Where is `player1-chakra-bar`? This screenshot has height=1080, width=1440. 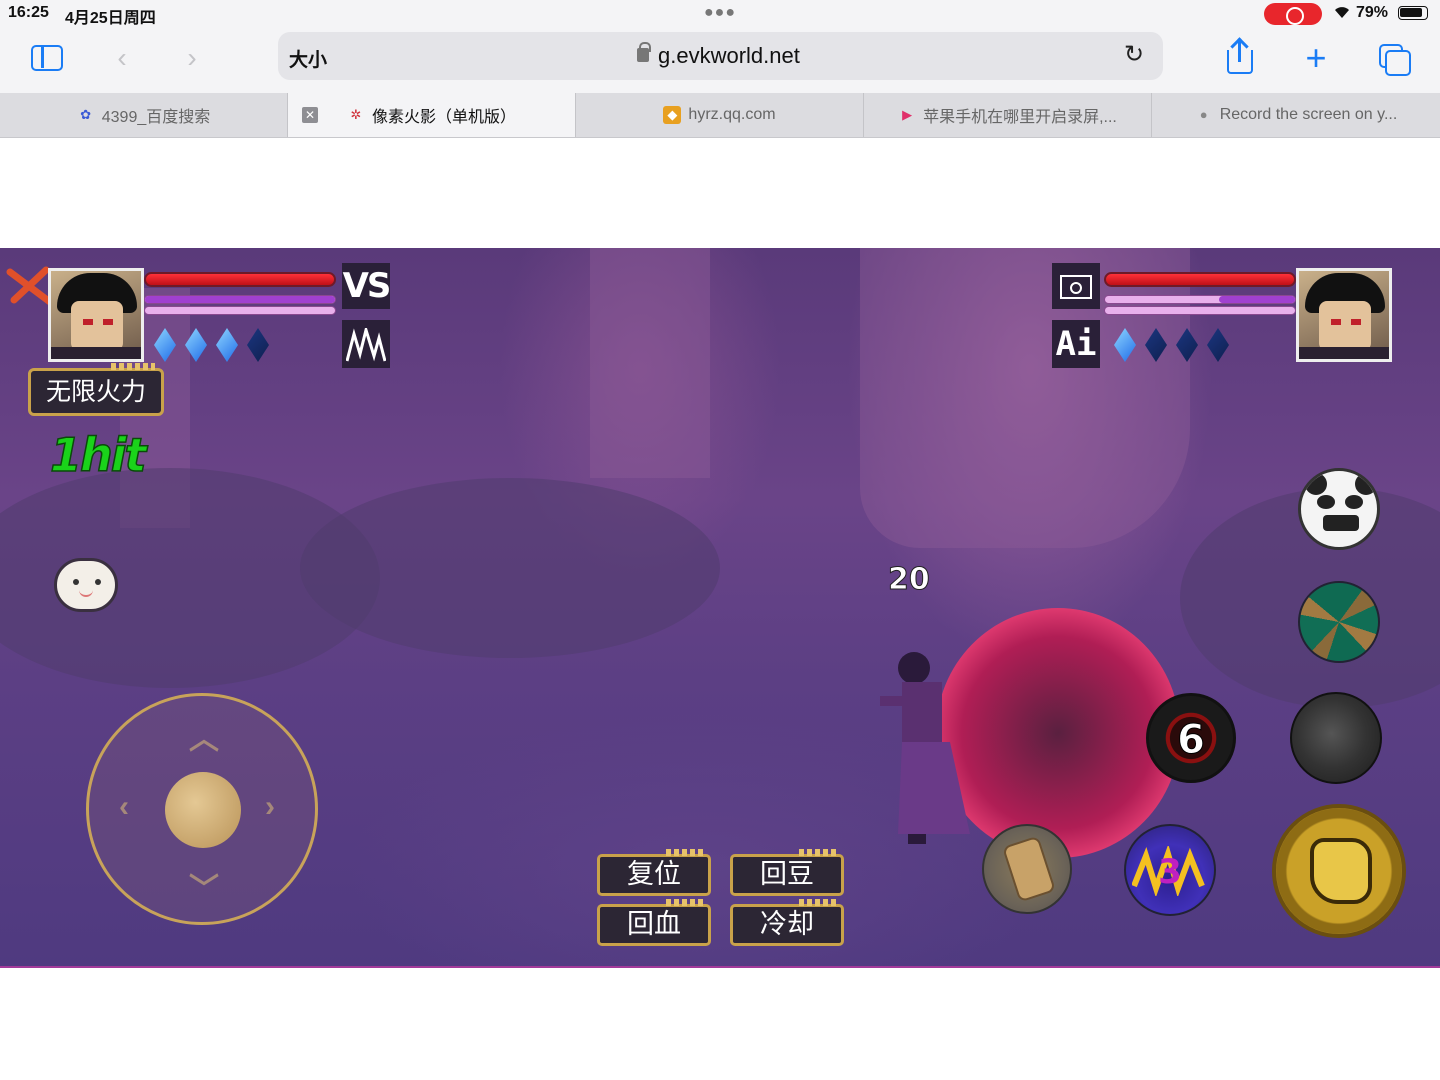
player1-chakra-bar is located at coordinates (240, 299).